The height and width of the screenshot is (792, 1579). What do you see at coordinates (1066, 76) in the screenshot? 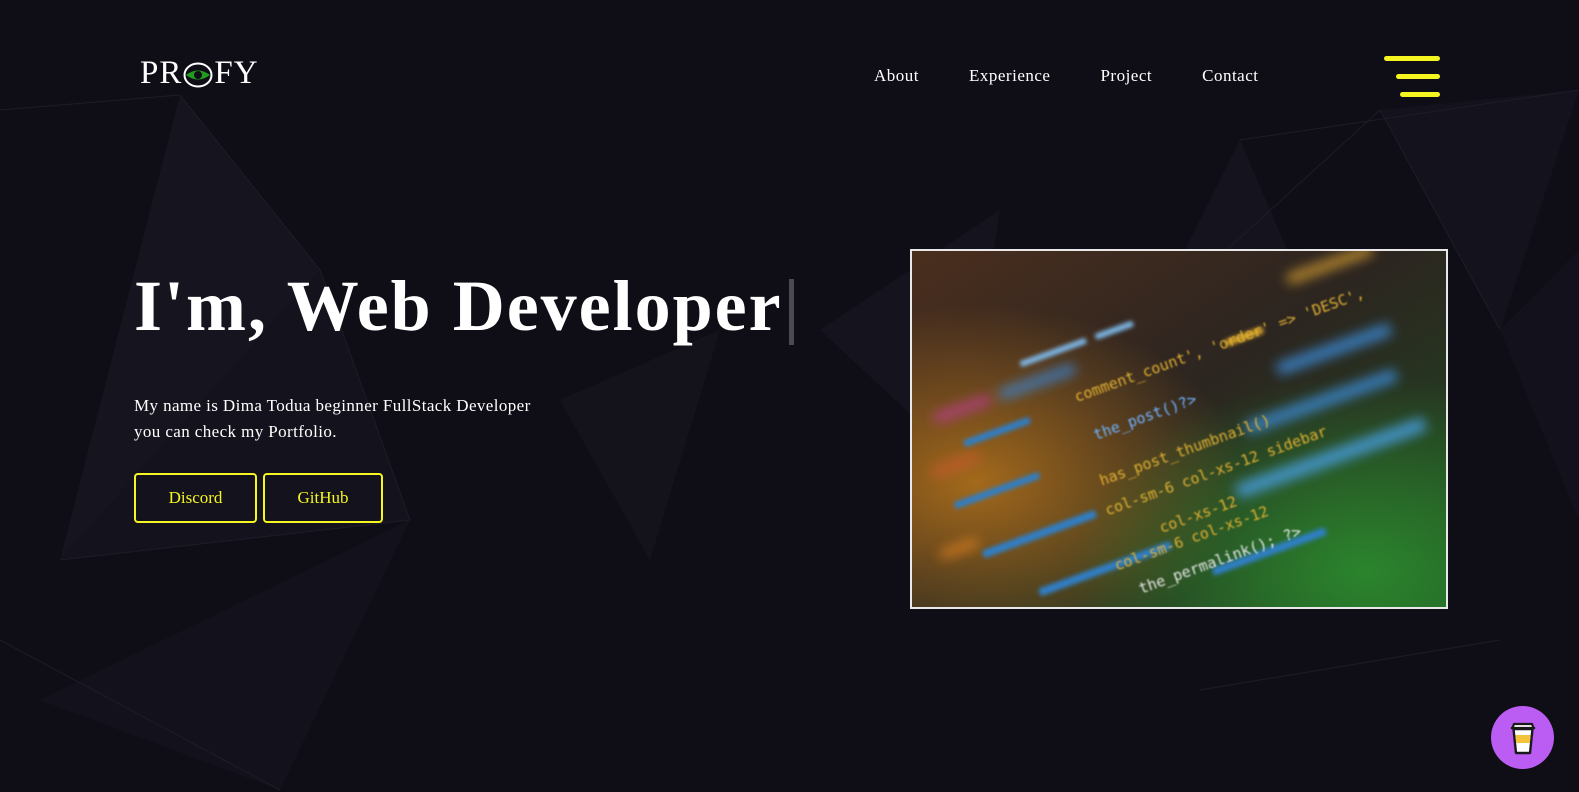
I see `main-nav: About Experience Project Contact` at bounding box center [1066, 76].